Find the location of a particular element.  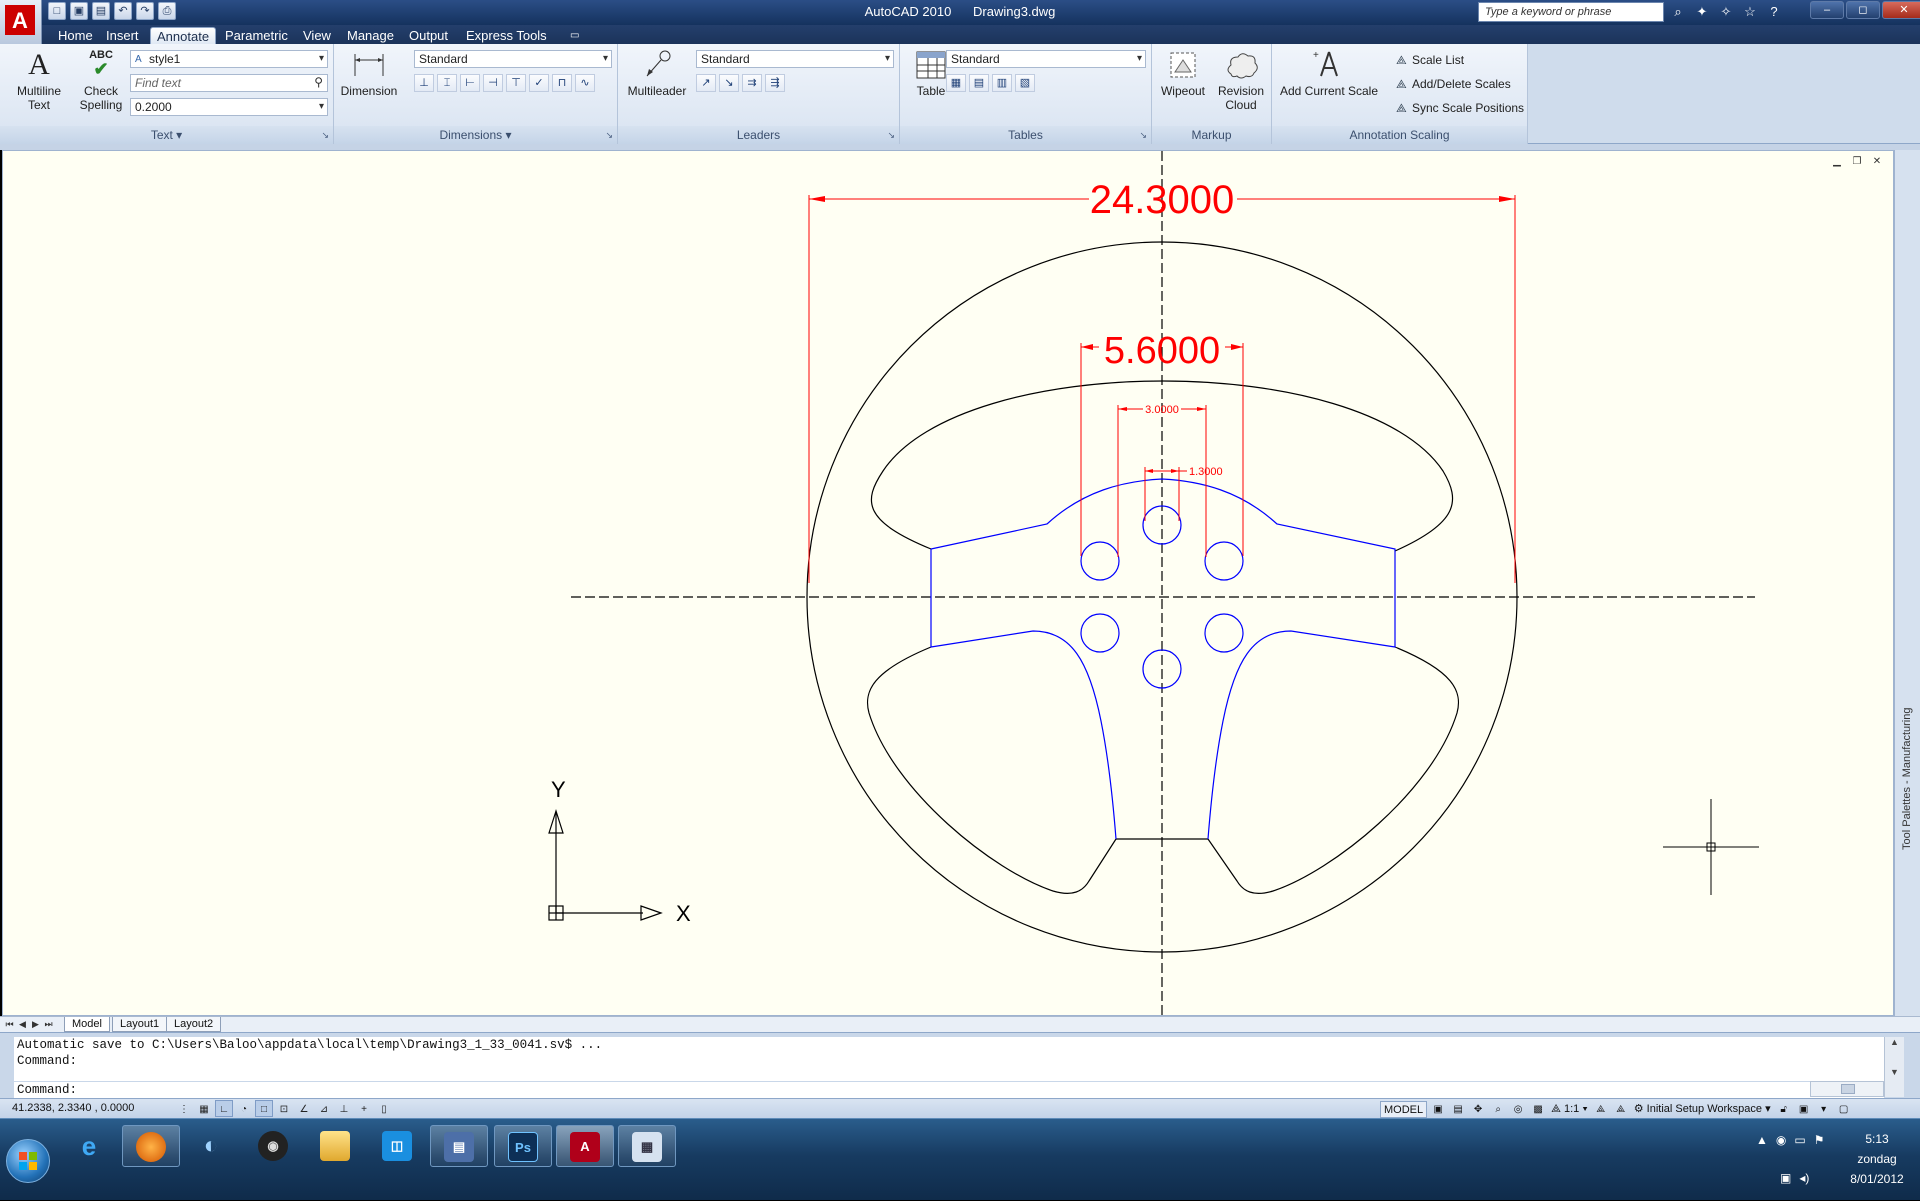

add-delete-scales-button: ⟁ Add/Delete Scales is located at coordinates (1453, 84).